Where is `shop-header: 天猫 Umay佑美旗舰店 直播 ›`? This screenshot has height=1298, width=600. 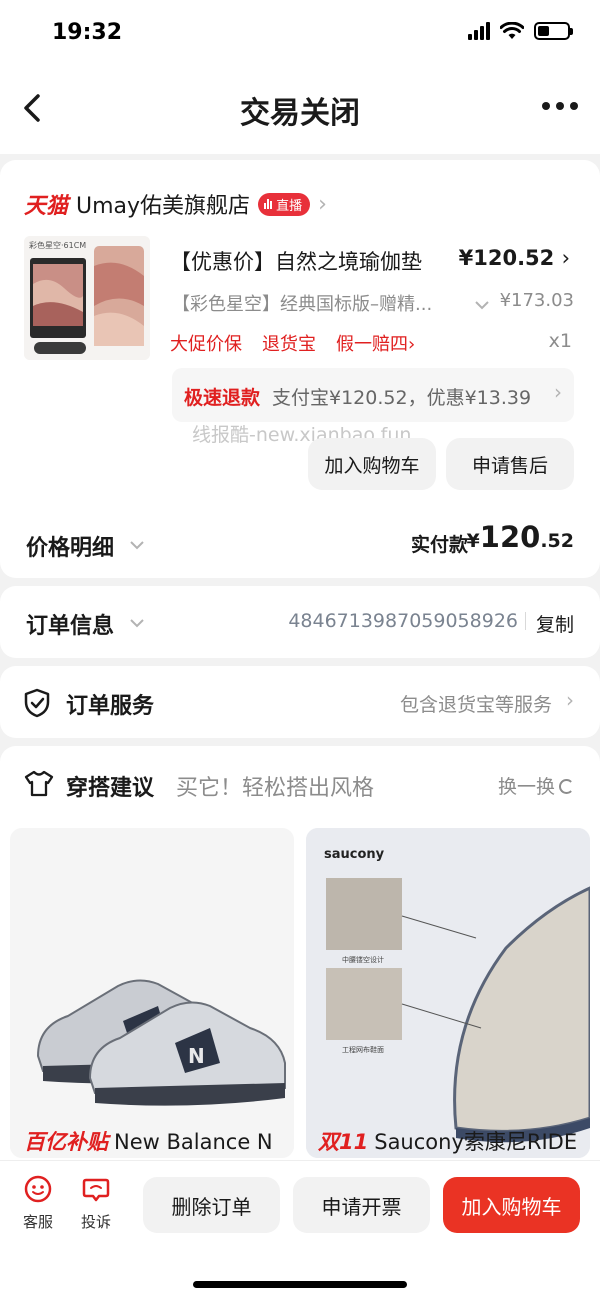
shop-header: 天猫 Umay佑美旗舰店 直播 › is located at coordinates (175, 204).